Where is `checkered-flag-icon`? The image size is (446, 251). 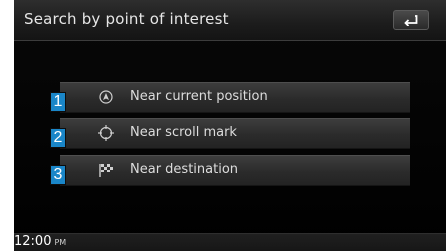 checkered-flag-icon is located at coordinates (106, 170).